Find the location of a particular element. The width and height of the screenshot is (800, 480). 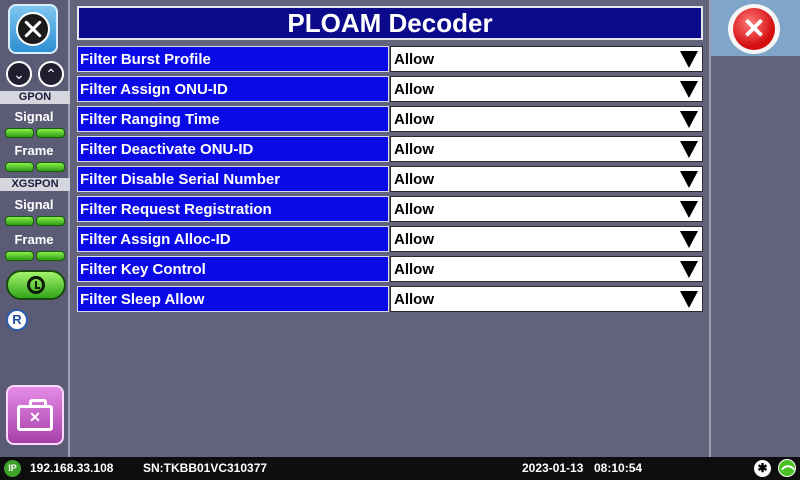

history-button is located at coordinates (36, 285).